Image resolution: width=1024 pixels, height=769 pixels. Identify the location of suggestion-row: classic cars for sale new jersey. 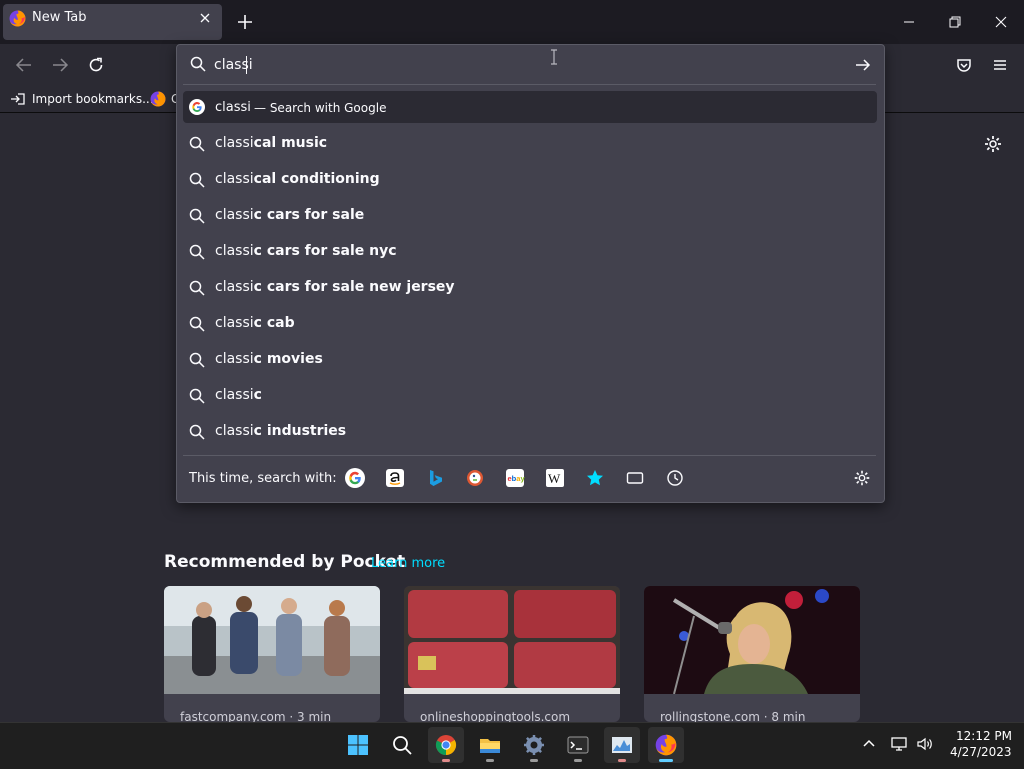
(530, 288).